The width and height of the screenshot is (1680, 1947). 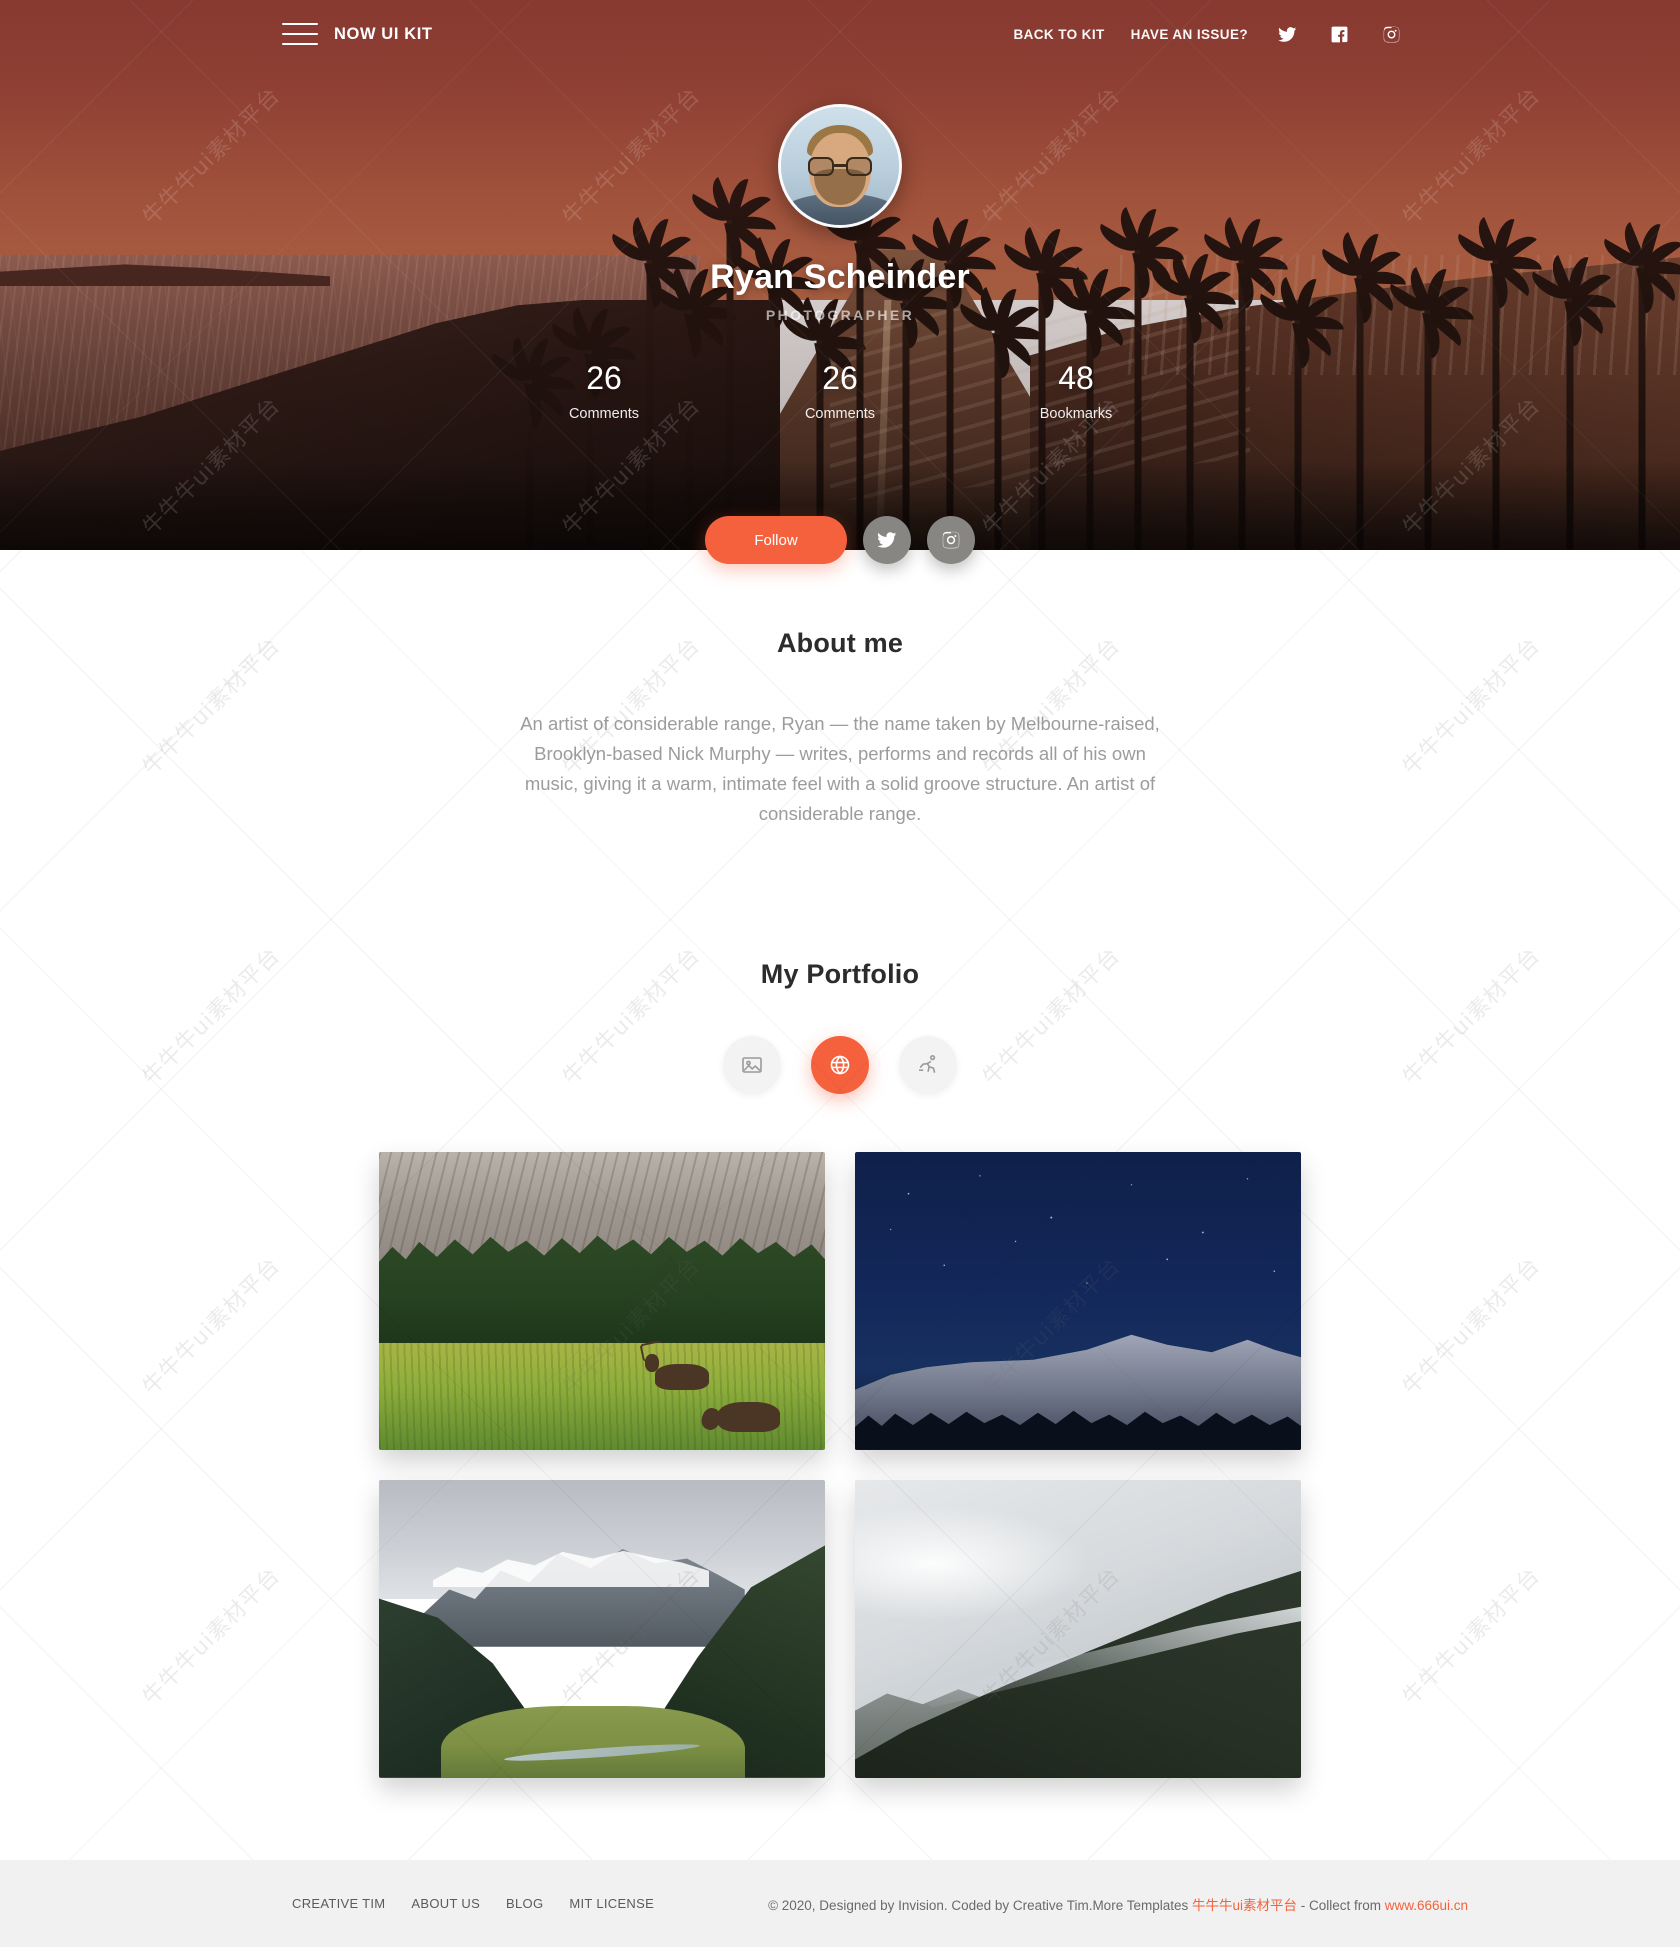 I want to click on portfolio-title: My Portfolio, so click(x=840, y=973).